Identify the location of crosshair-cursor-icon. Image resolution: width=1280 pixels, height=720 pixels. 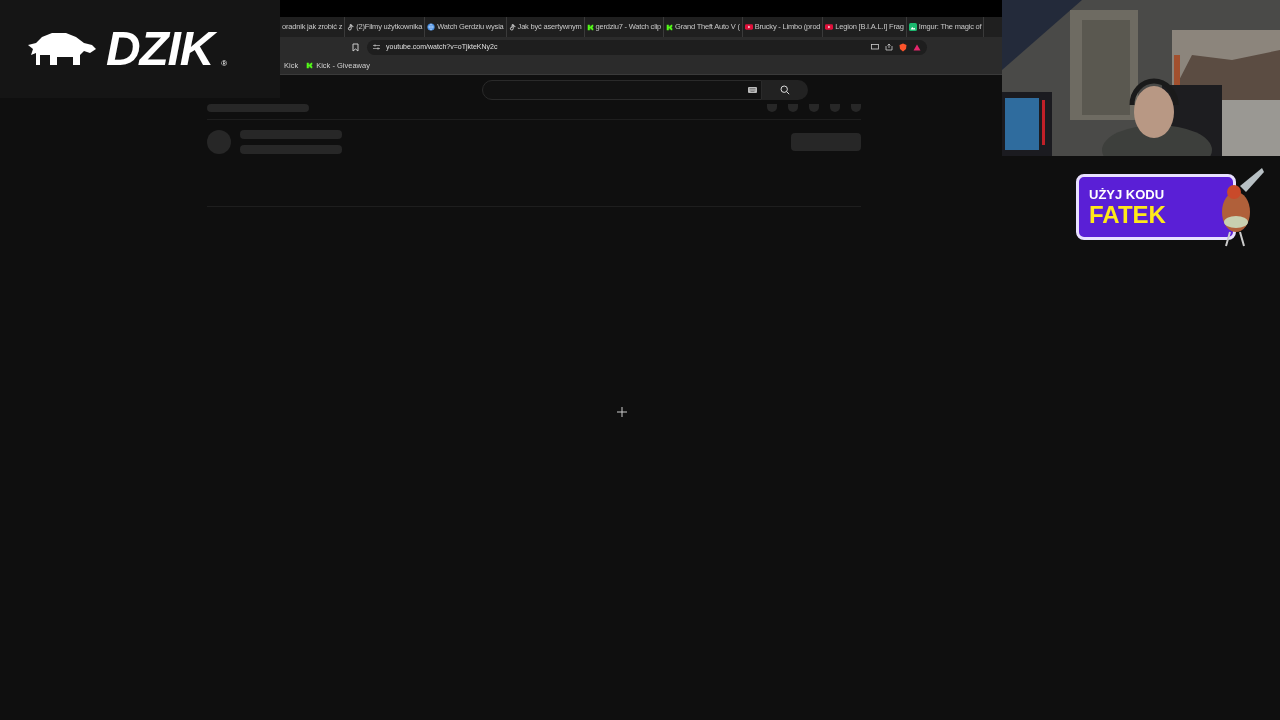
(622, 412).